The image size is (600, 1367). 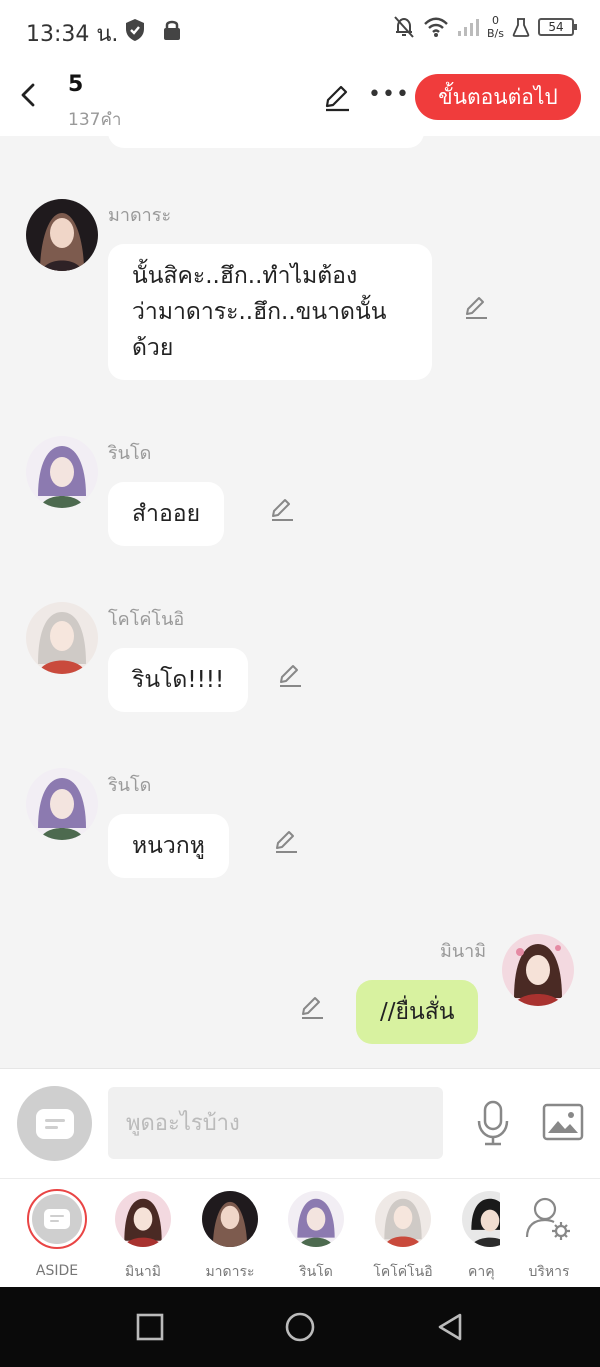 I want to click on character-rindo: รินโด, so click(x=316, y=1237).